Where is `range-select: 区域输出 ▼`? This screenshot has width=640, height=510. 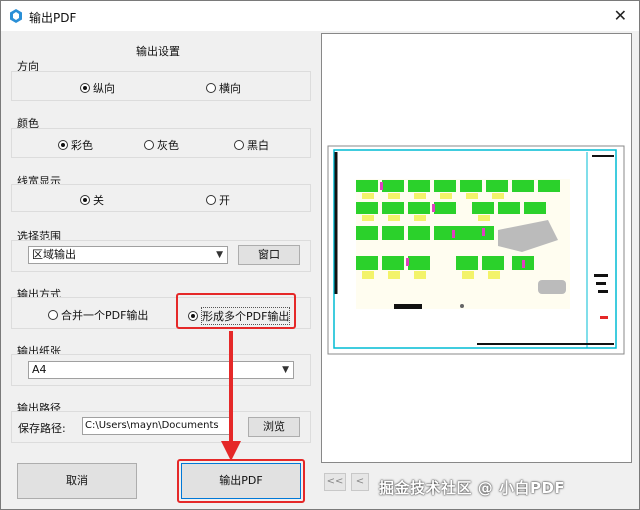 range-select: 区域输出 ▼ is located at coordinates (128, 255).